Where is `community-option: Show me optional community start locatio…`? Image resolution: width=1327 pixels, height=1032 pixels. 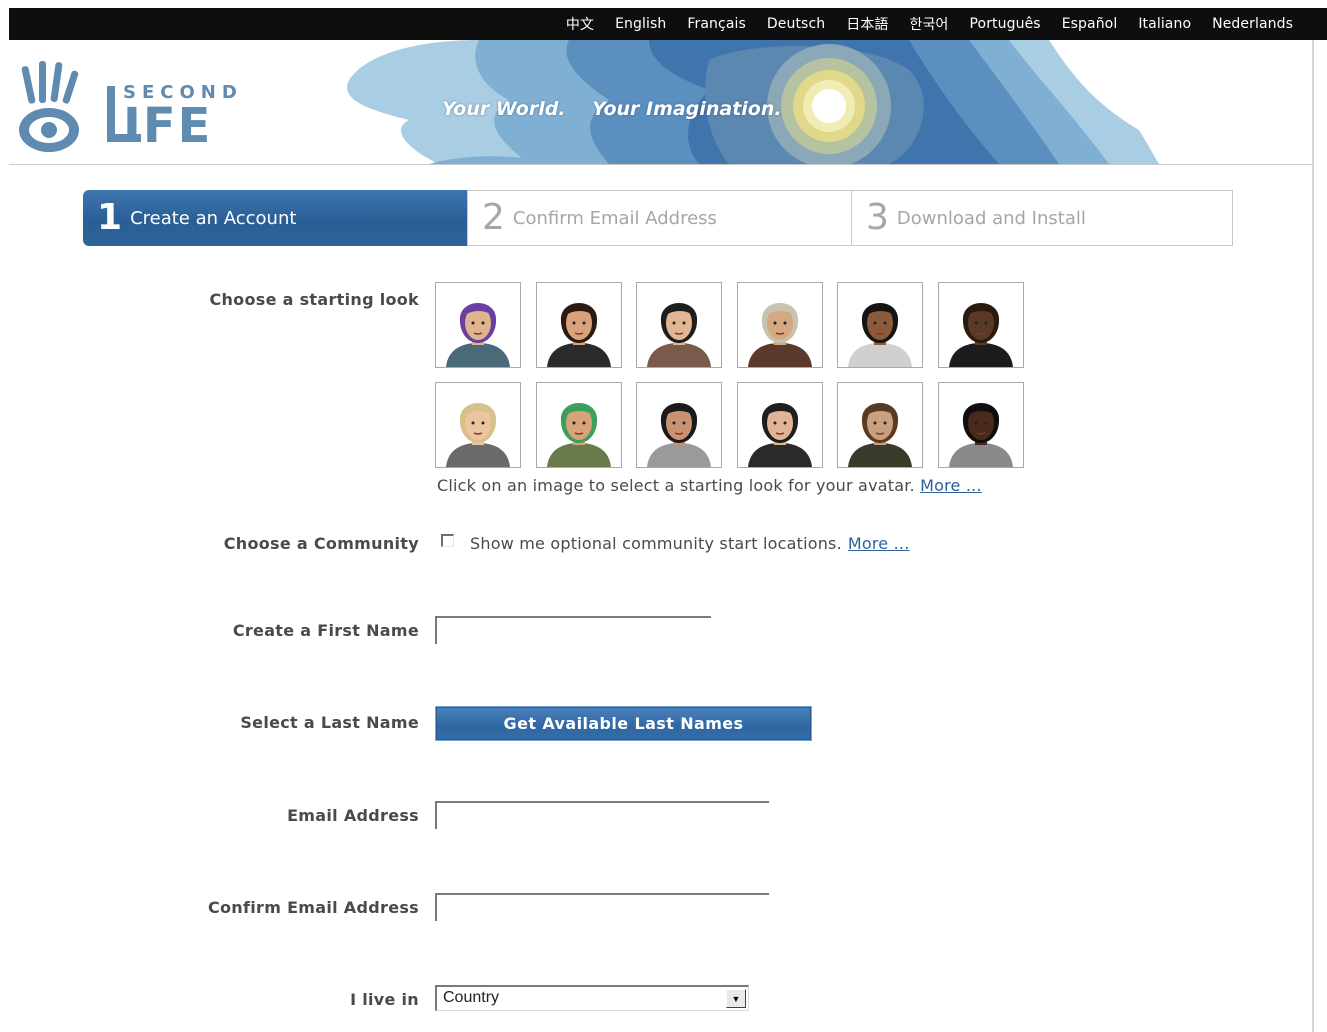
community-option: Show me optional community start locatio… is located at coordinates (675, 543).